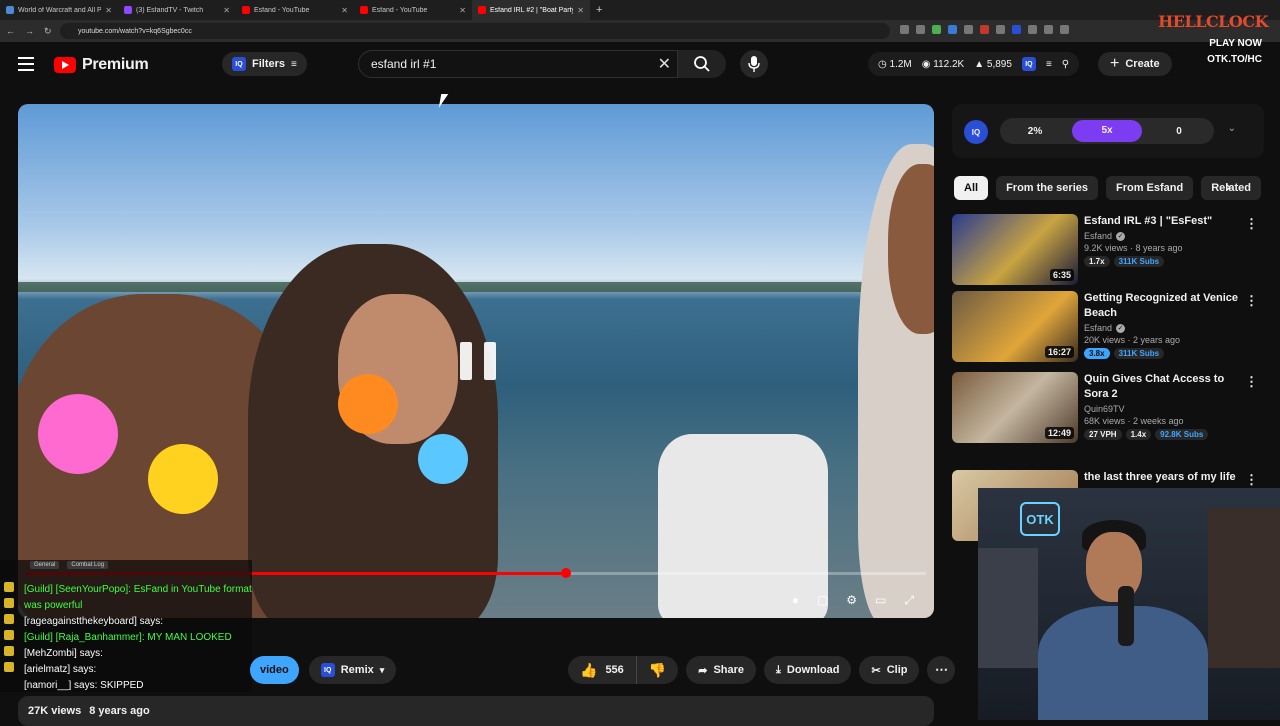 The image size is (1280, 726). Describe the element at coordinates (1015, 249) in the screenshot. I see `video-thumbnail: 6:35` at that location.